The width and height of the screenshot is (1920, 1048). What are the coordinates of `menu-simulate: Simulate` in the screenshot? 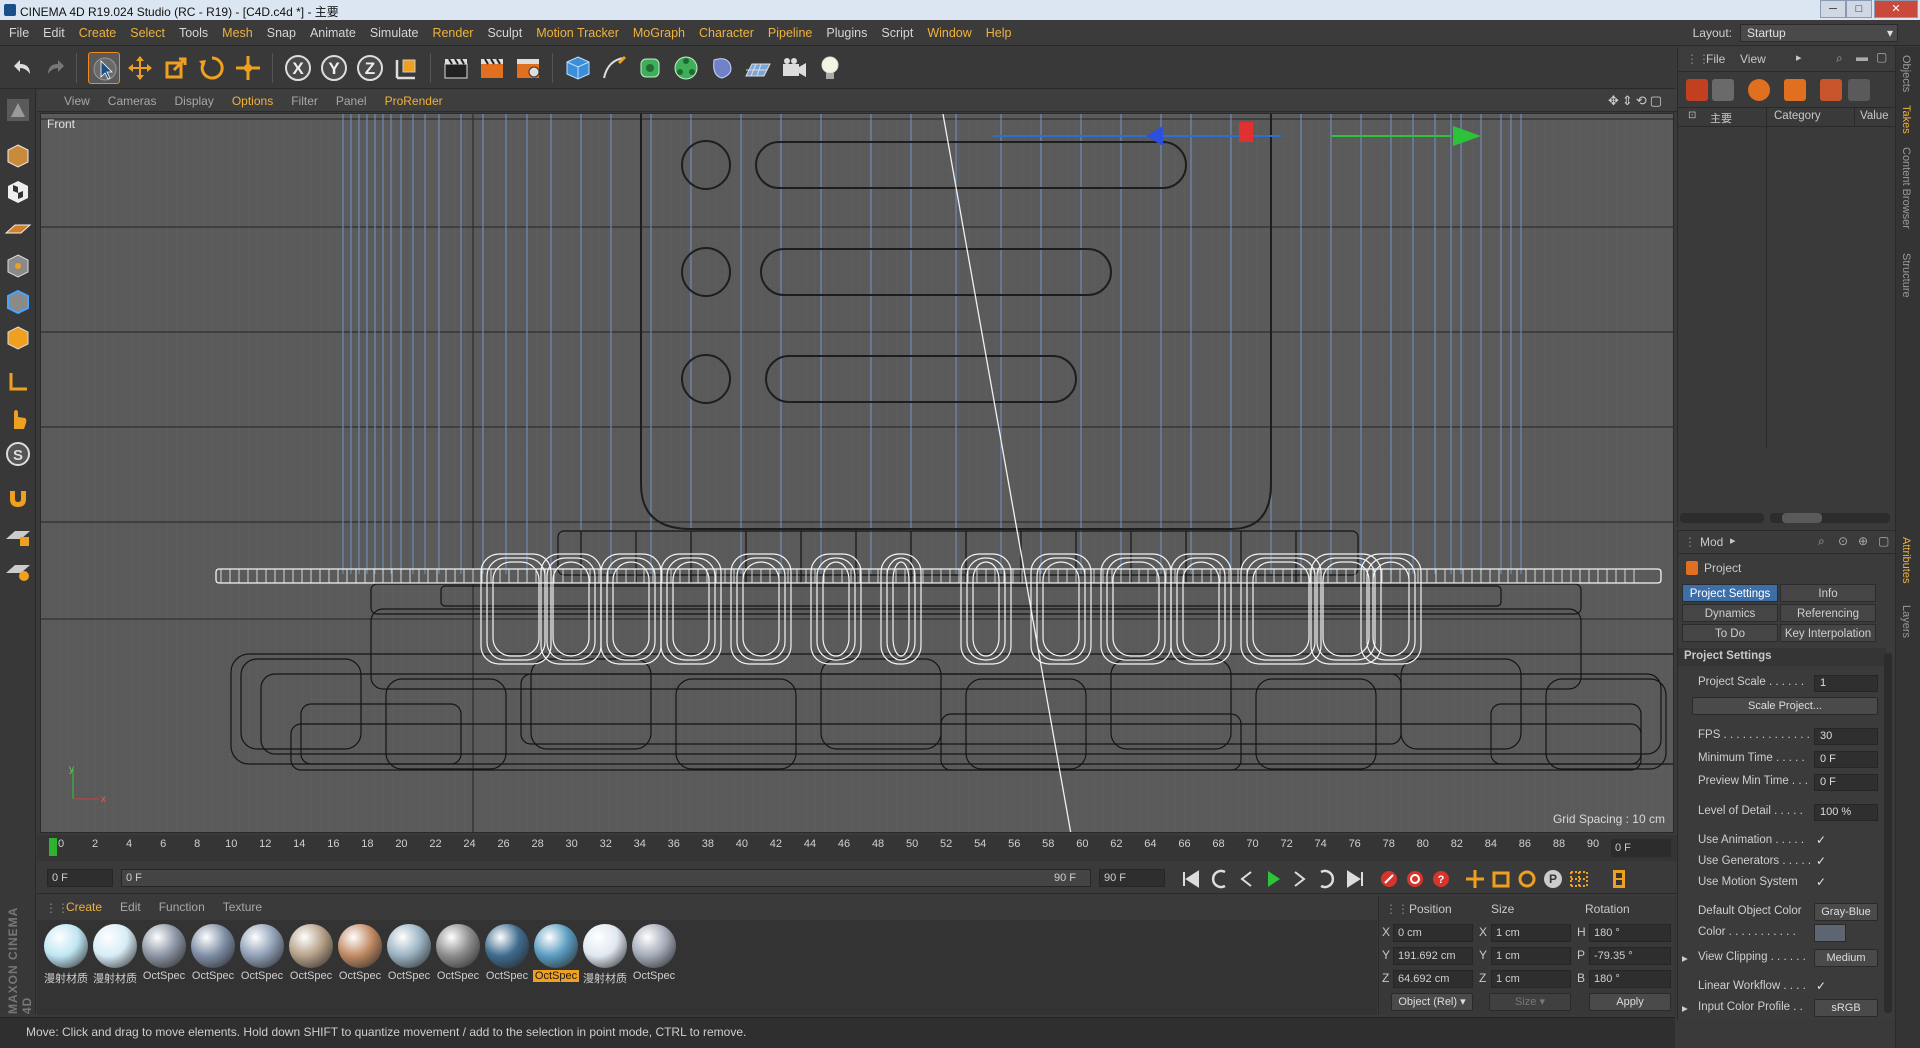 It's located at (394, 33).